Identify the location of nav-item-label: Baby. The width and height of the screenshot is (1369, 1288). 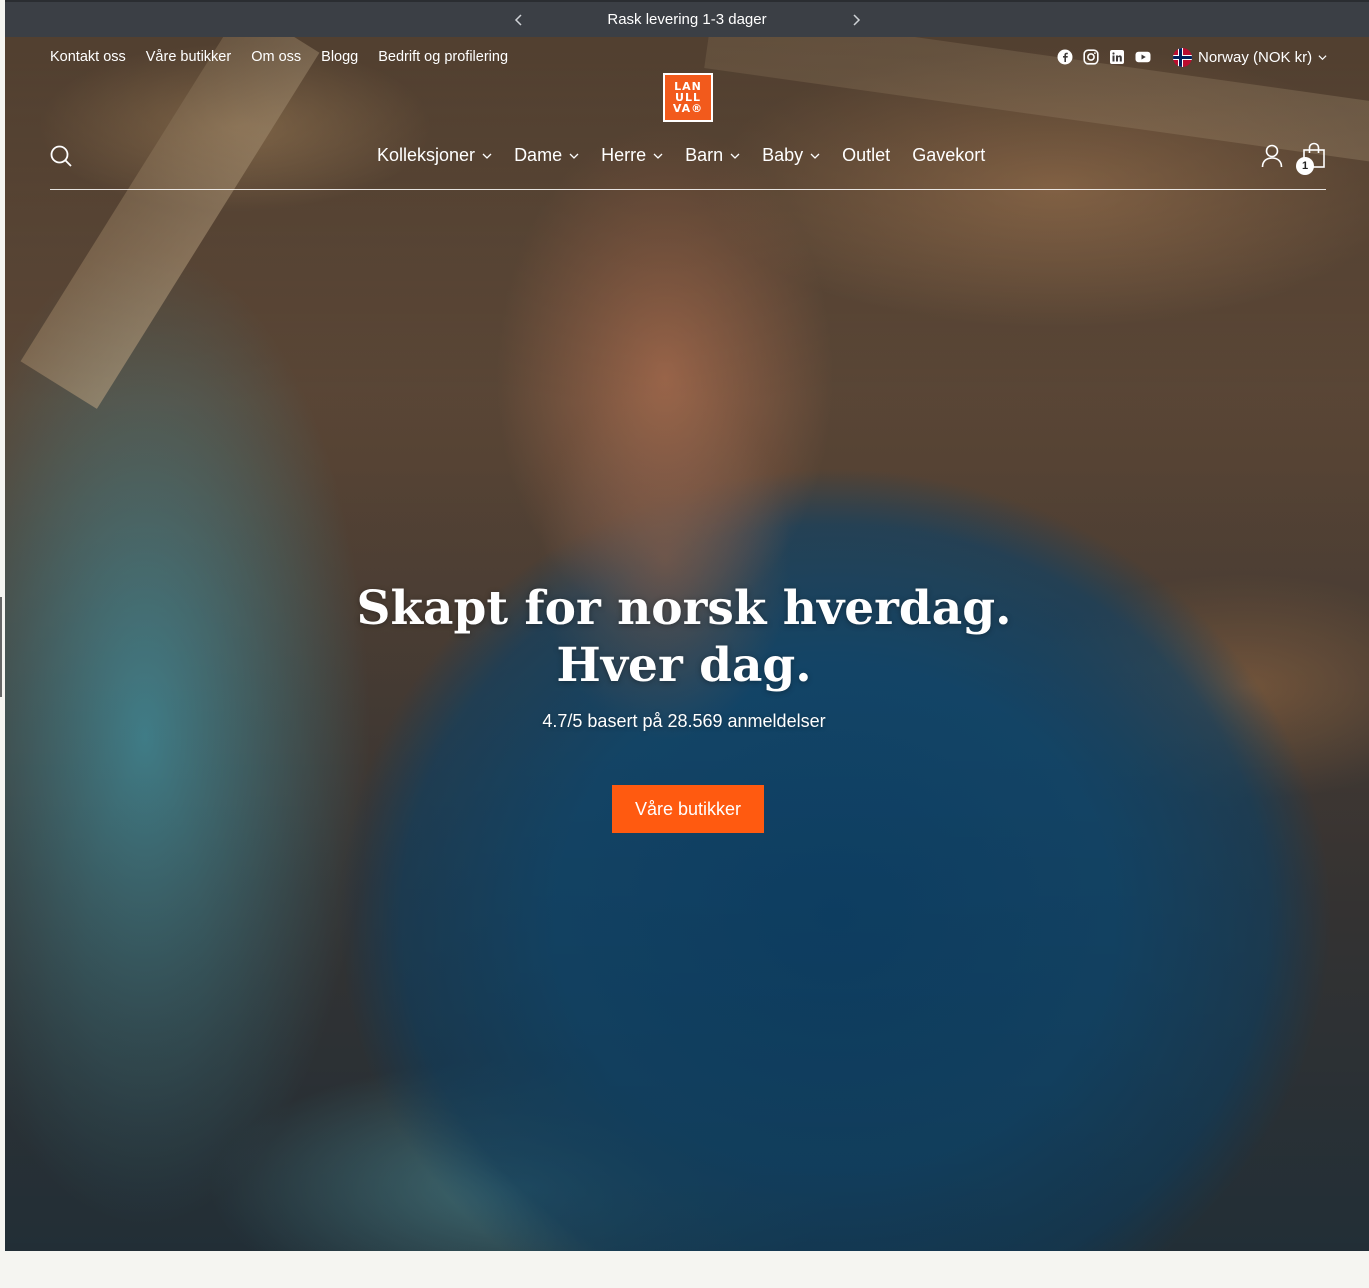
(783, 155).